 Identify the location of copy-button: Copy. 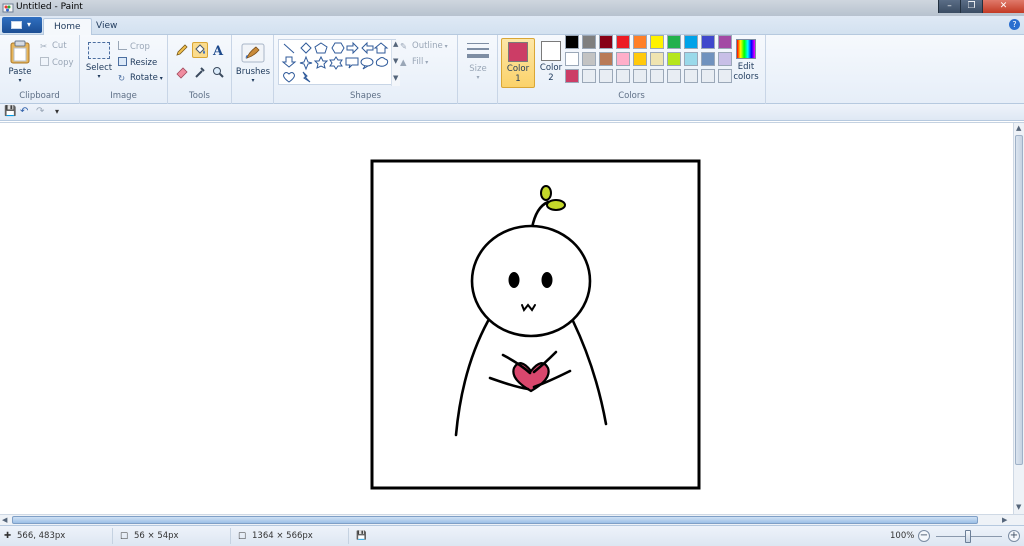
(57, 62).